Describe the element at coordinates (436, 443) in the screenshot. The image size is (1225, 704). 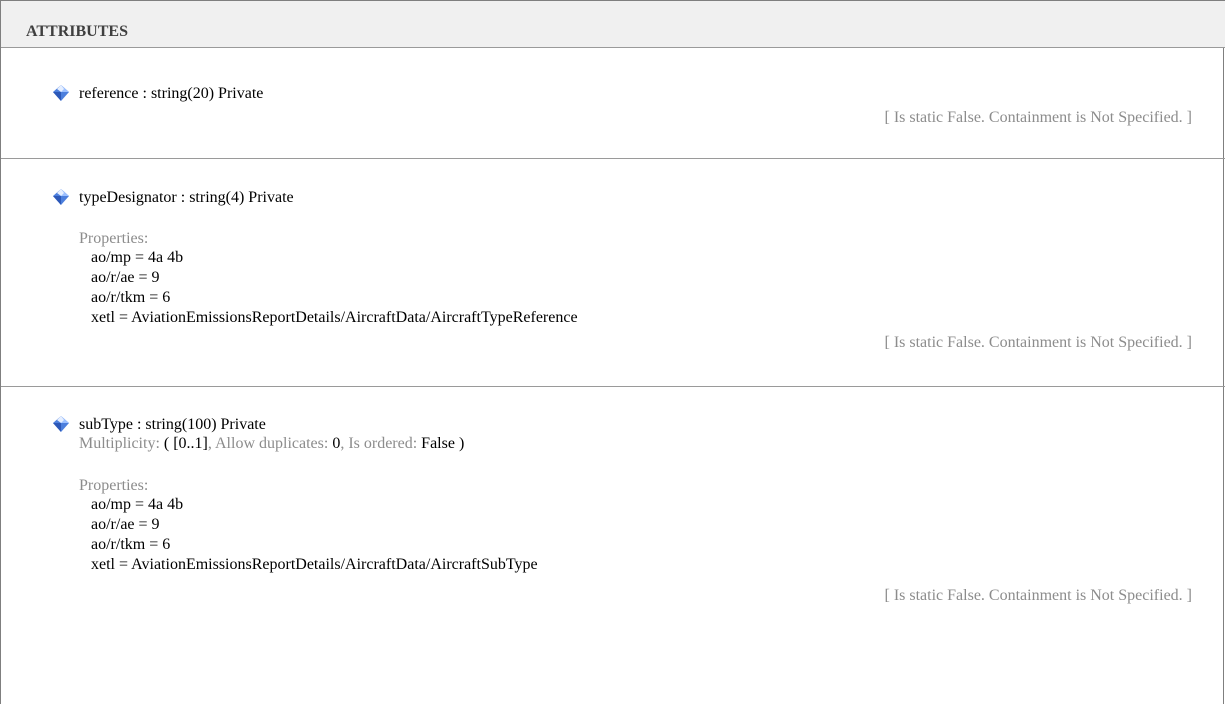
I see `is-ordered-value: False` at that location.